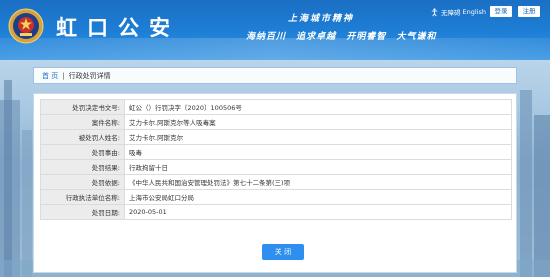 This screenshot has height=277, width=550. Describe the element at coordinates (366, 37) in the screenshot. I see `slogan-item: 开明睿智` at that location.